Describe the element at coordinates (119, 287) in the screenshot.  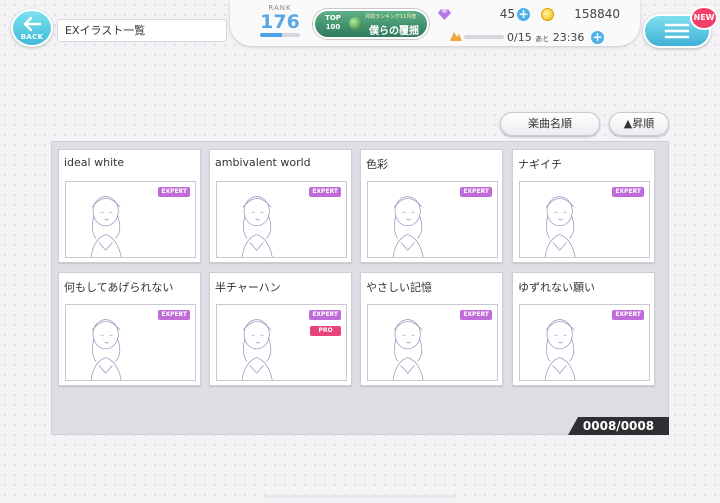
I see `card-title: 何もしてあげられない` at that location.